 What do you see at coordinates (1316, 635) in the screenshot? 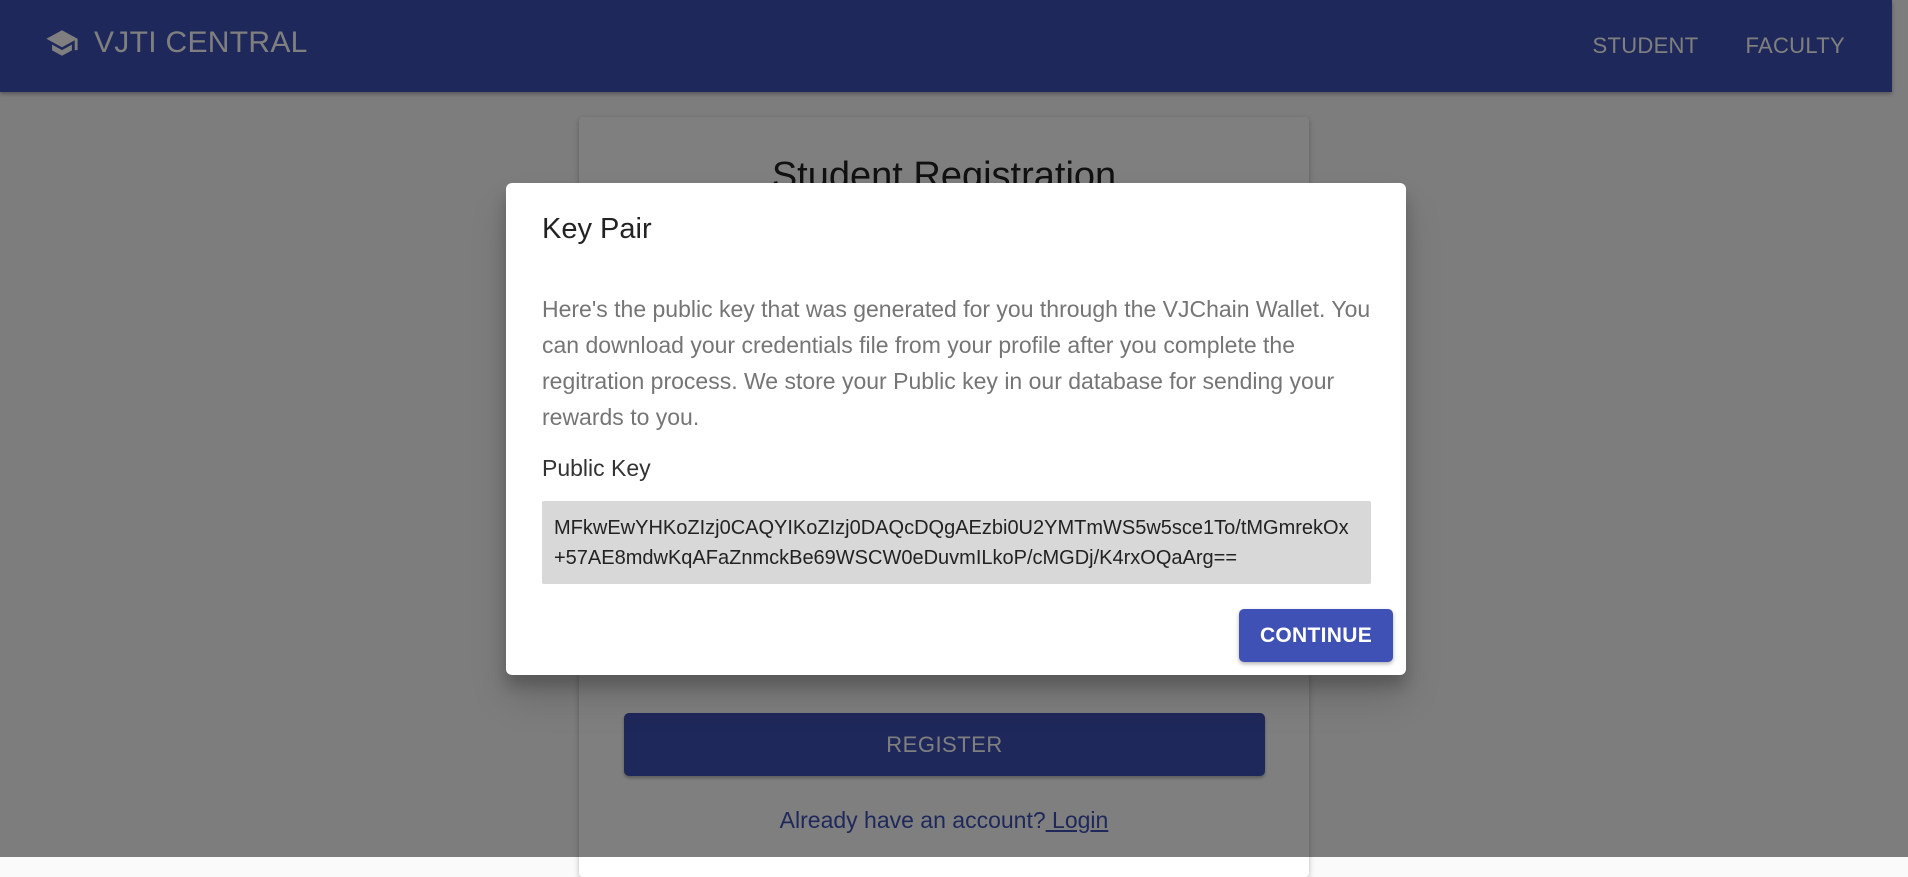
I see `continue-button: CONTINUE` at bounding box center [1316, 635].